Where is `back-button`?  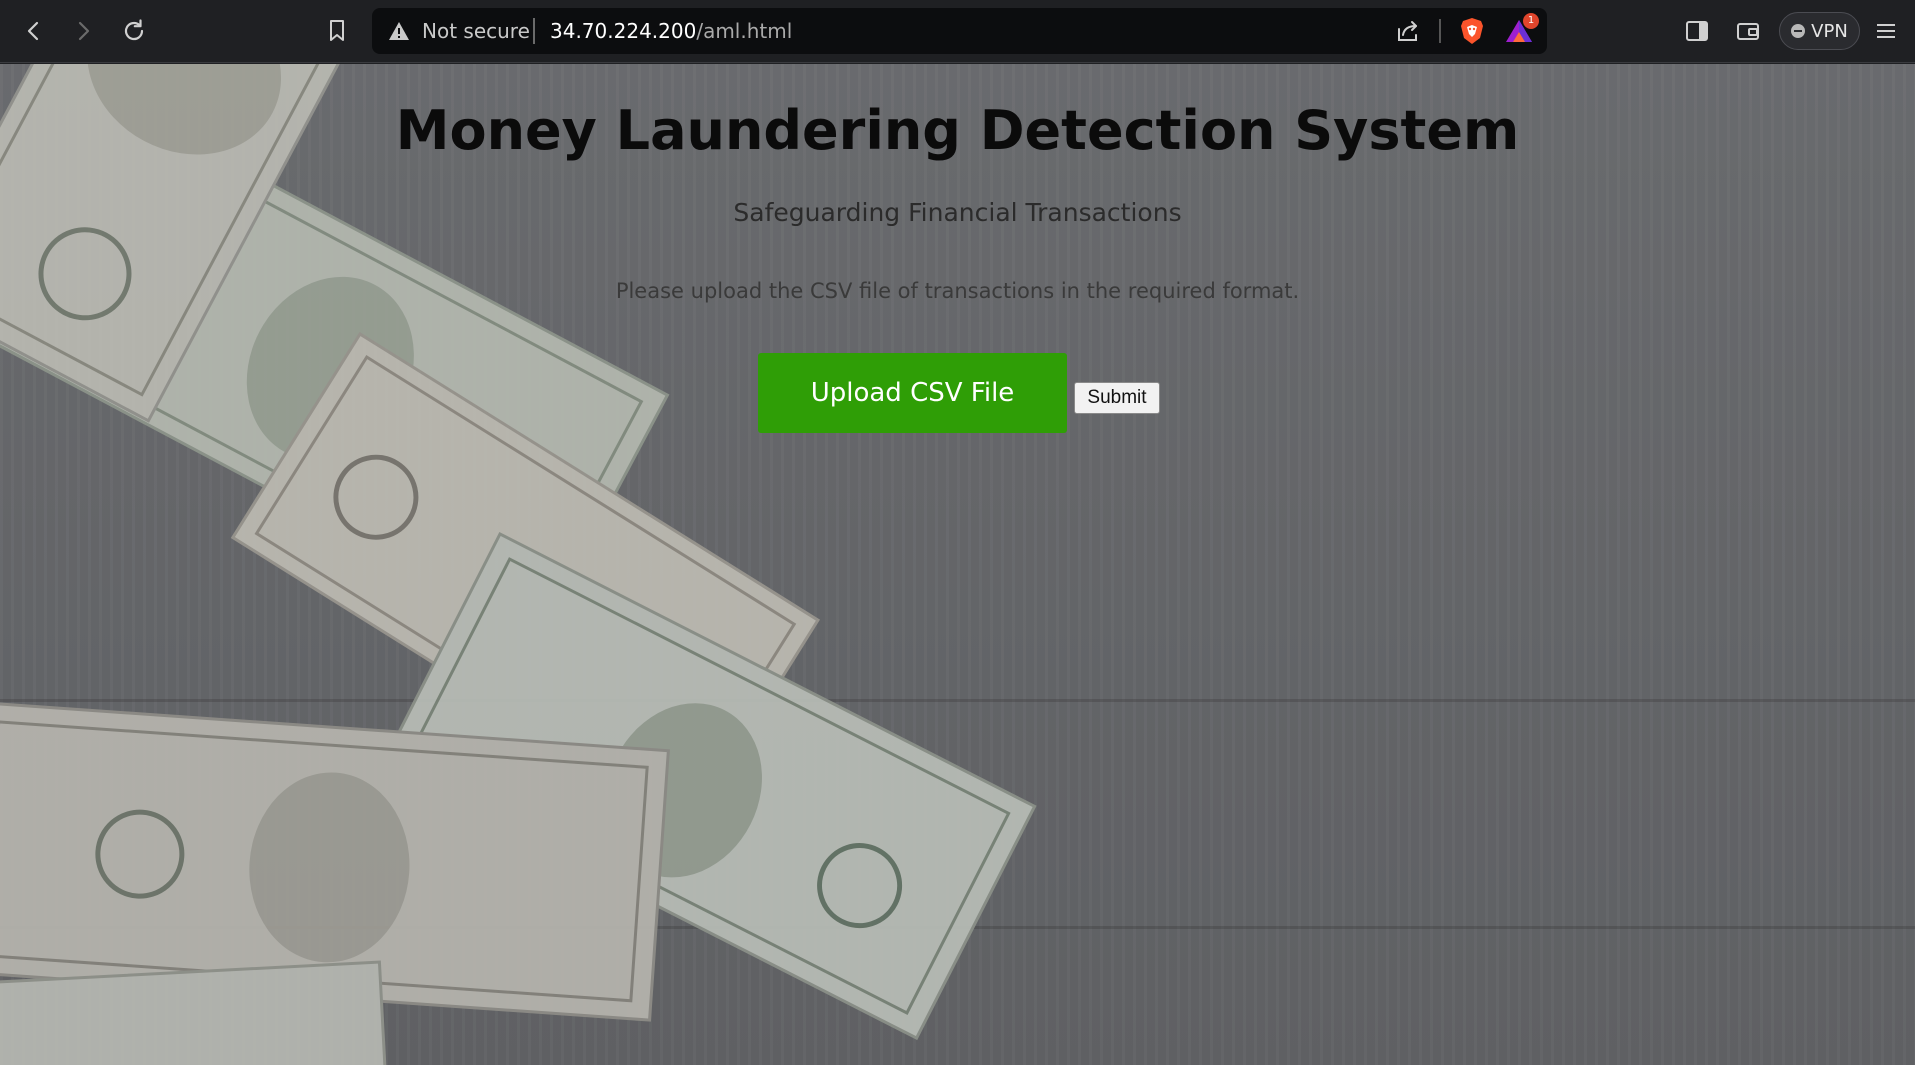
back-button is located at coordinates (34, 31).